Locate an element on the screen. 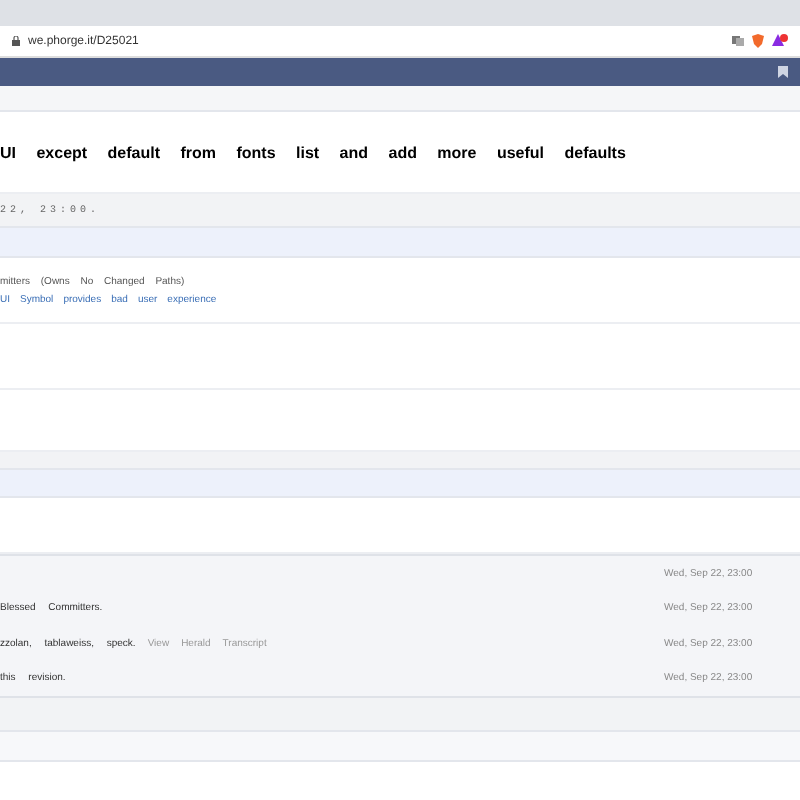 This screenshot has width=800, height=800. bookmark-icon is located at coordinates (783, 72).